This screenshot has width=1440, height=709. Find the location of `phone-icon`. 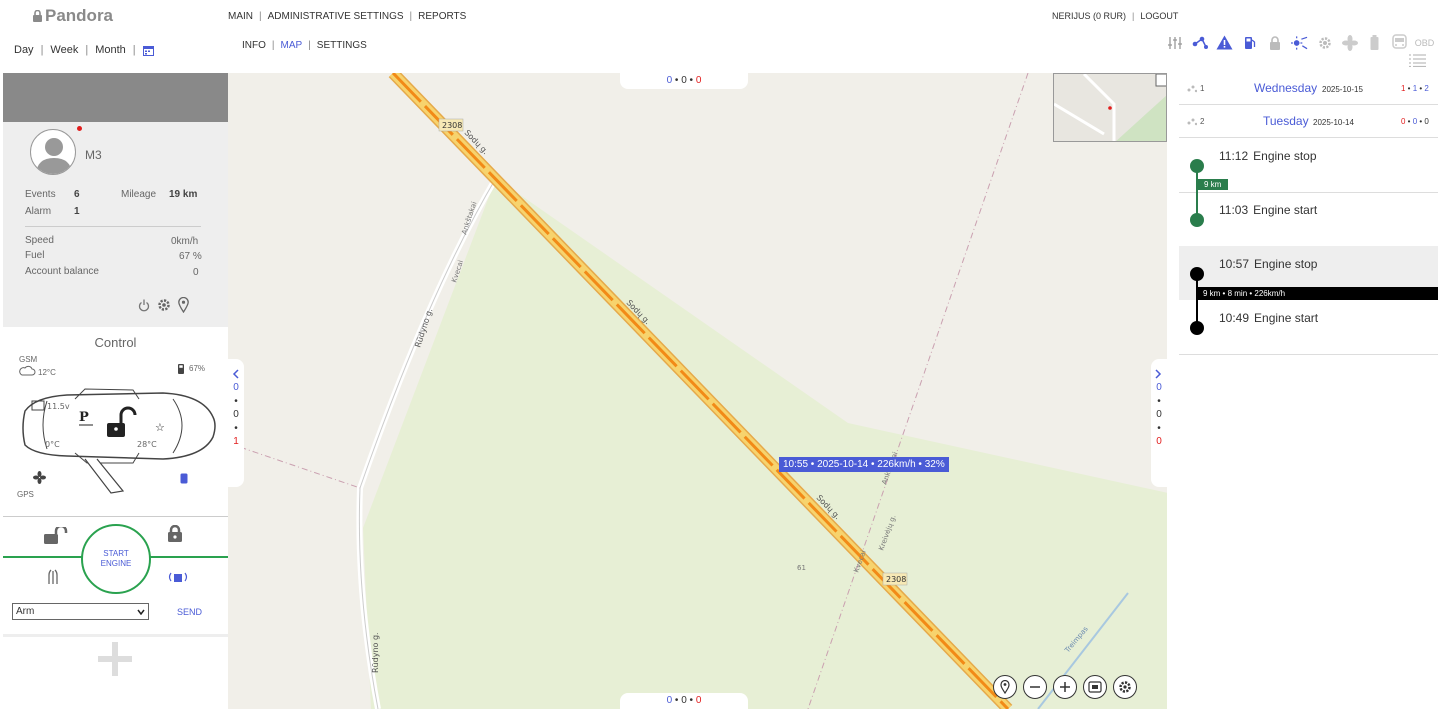

phone-icon is located at coordinates (184, 478).